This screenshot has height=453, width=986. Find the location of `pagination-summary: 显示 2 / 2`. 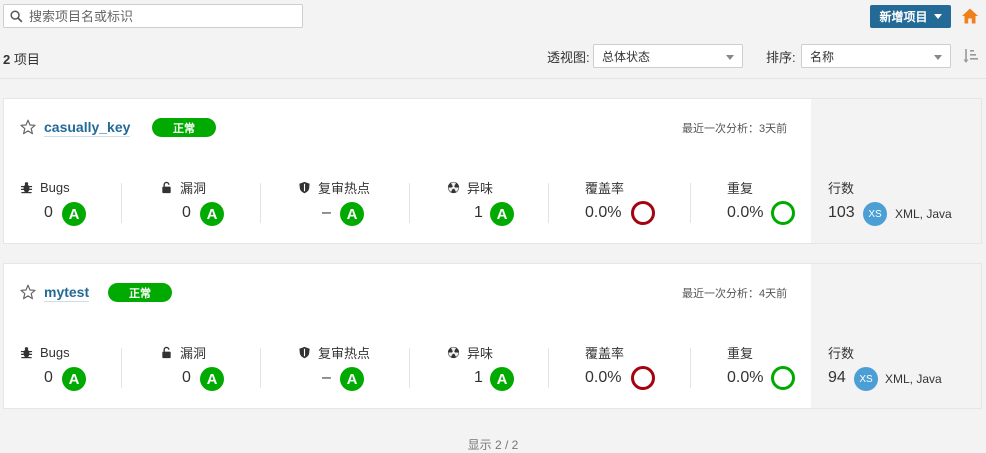

pagination-summary: 显示 2 / 2 is located at coordinates (493, 445).